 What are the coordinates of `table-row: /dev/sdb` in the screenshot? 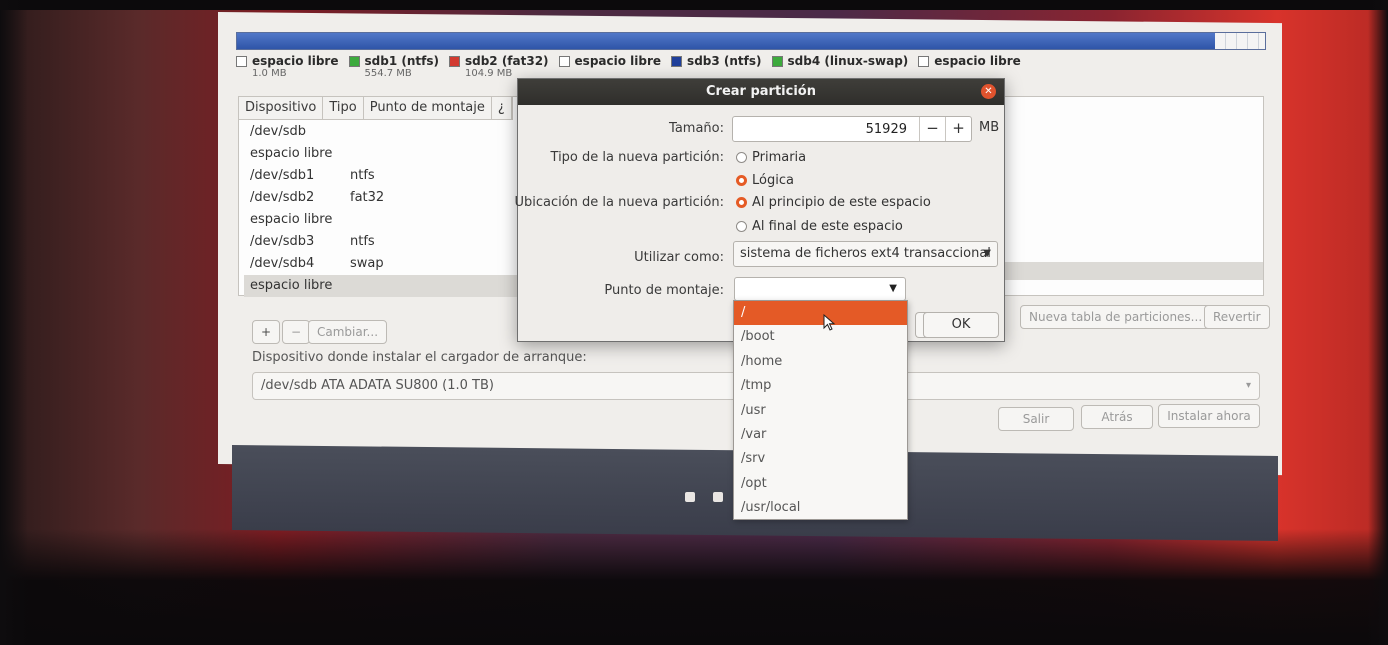 It's located at (381, 132).